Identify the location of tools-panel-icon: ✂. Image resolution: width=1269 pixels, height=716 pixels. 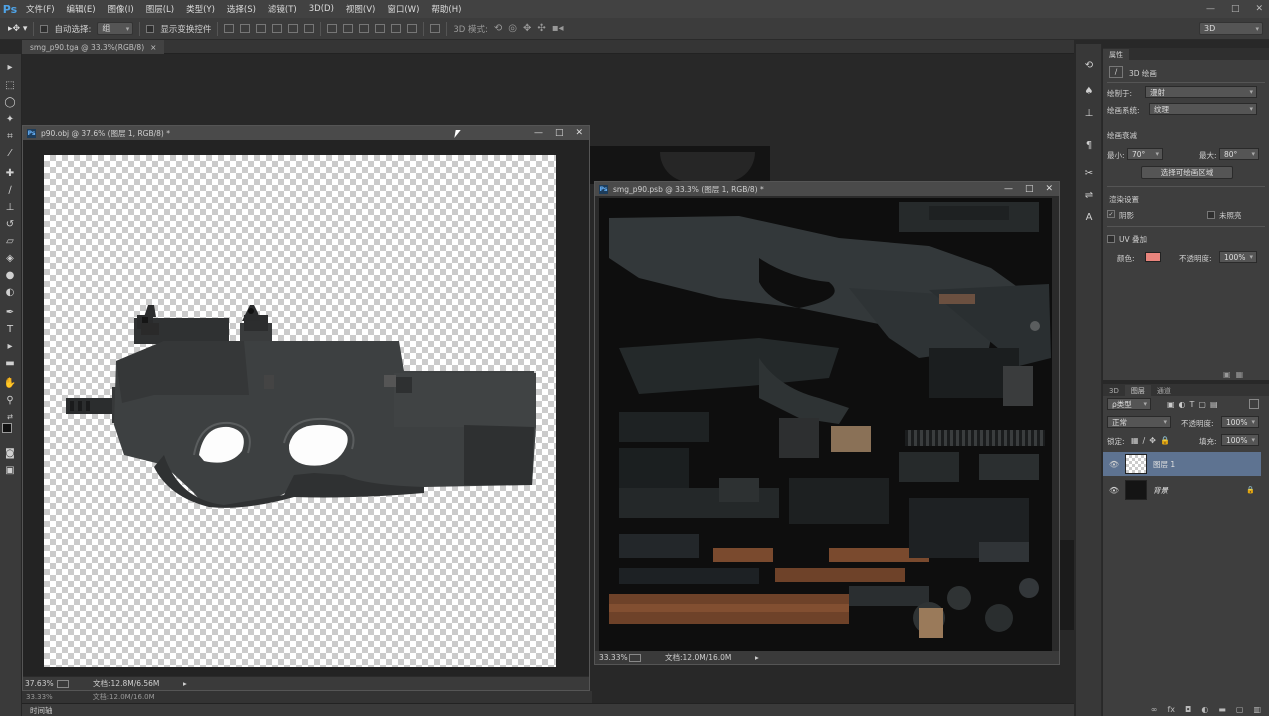
(1089, 173).